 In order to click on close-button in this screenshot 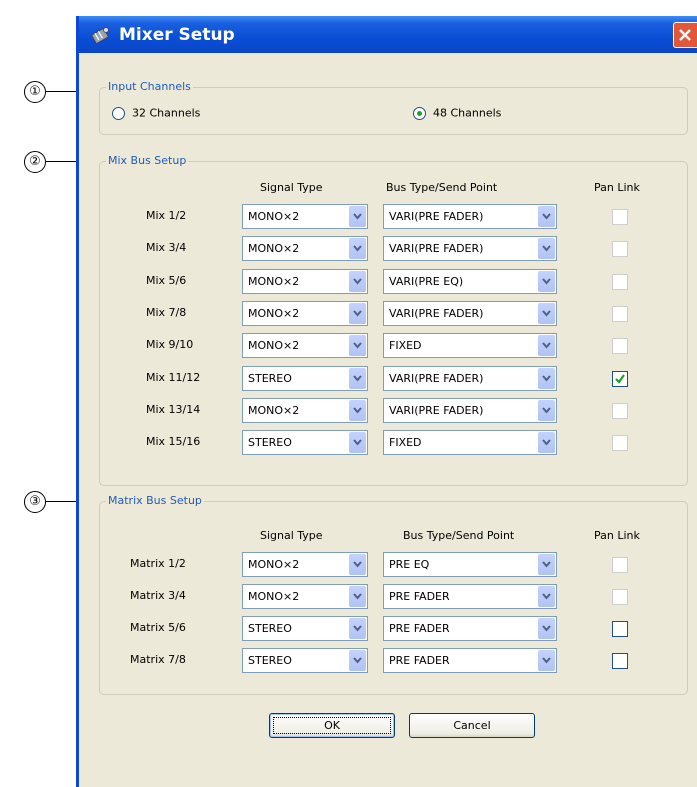, I will do `click(685, 35)`.